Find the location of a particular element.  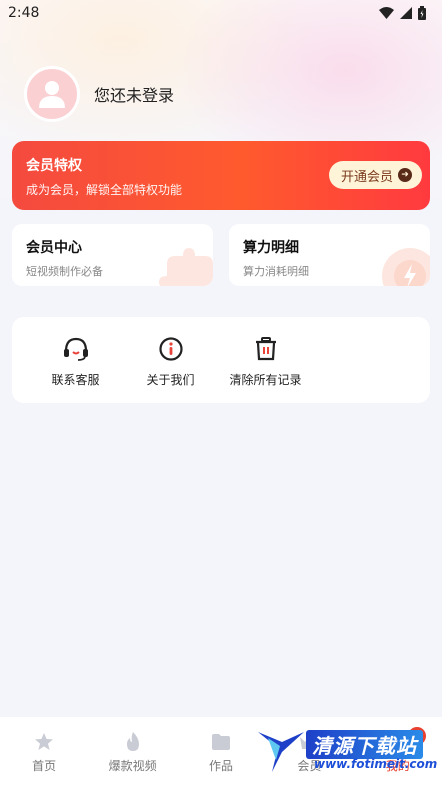

status-bar: 2:48 is located at coordinates (221, 13).